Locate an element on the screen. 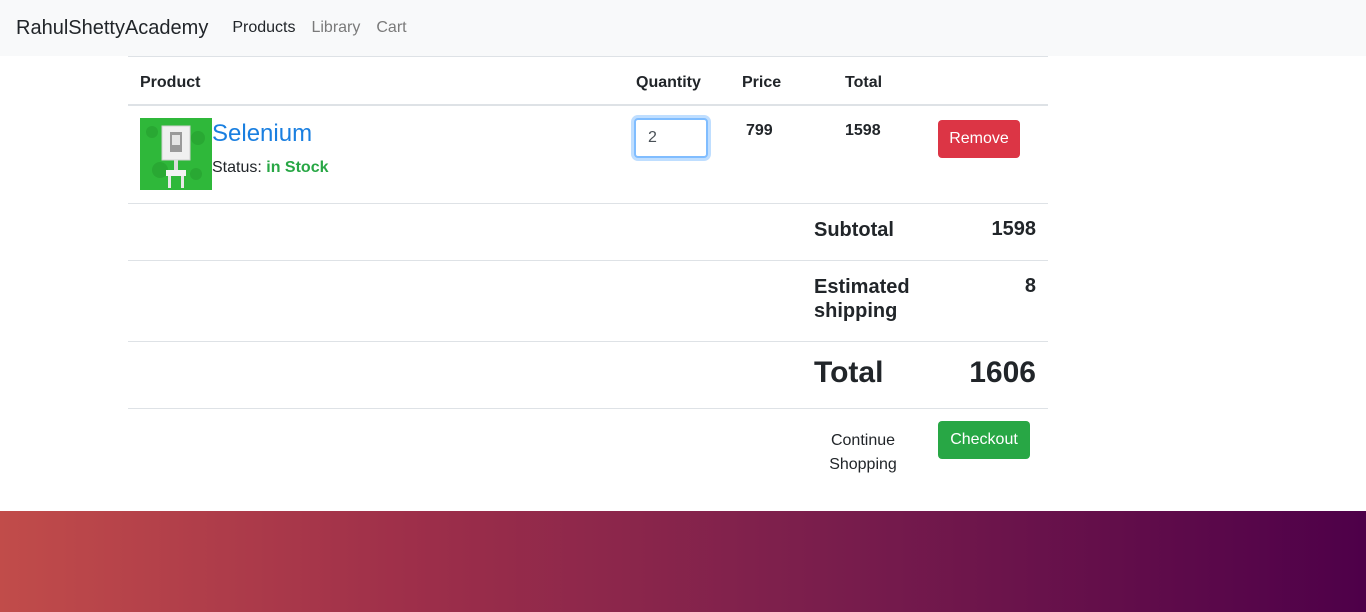  total-row: Total 1606 is located at coordinates (588, 374).